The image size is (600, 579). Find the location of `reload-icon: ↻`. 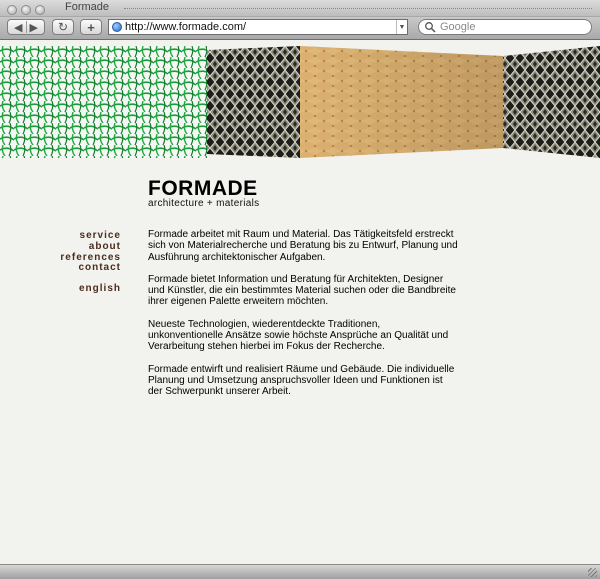

reload-icon: ↻ is located at coordinates (63, 27).